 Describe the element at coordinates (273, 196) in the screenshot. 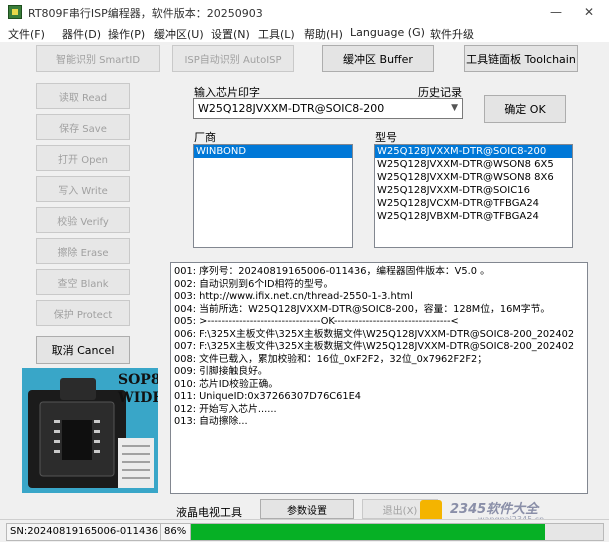

I see `vendor-list: WINBOND` at that location.